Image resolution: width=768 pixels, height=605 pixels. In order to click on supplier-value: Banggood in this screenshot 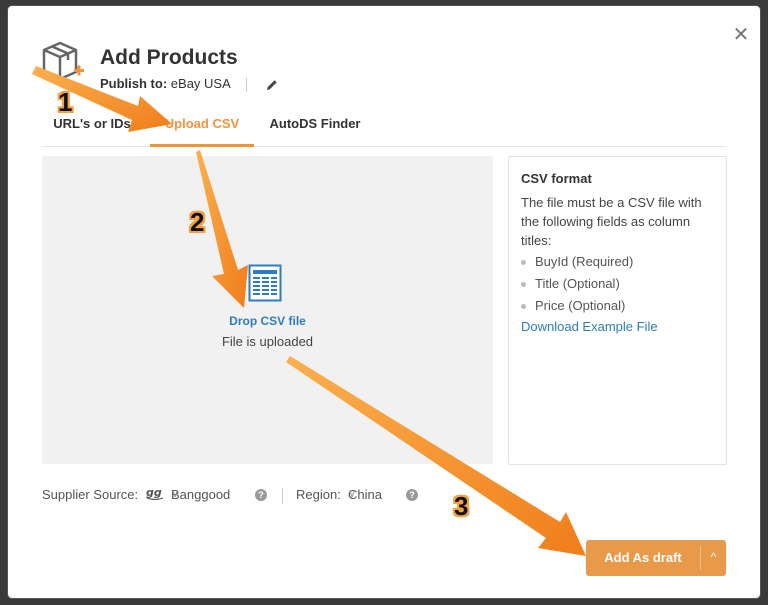, I will do `click(201, 494)`.